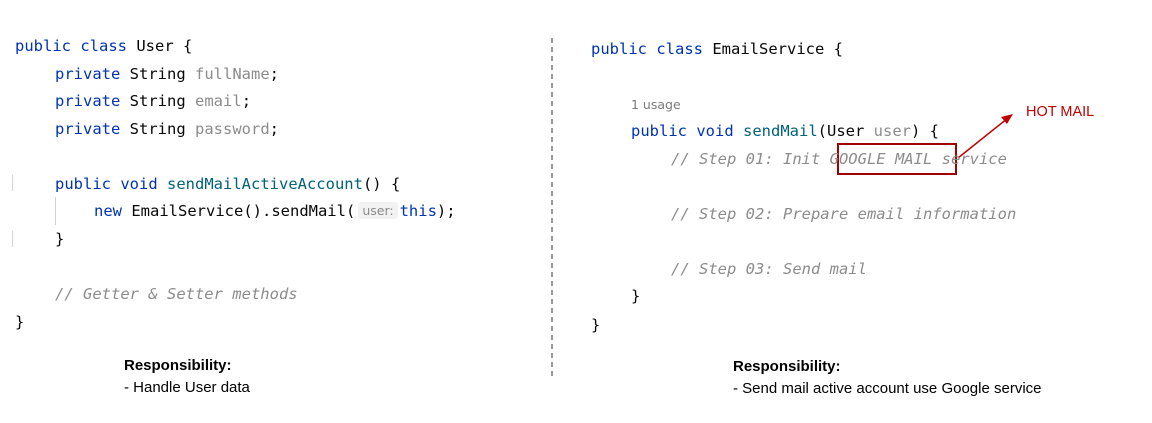 Image resolution: width=1152 pixels, height=423 pixels. What do you see at coordinates (656, 105) in the screenshot?
I see `usage-hint: 1 usage` at bounding box center [656, 105].